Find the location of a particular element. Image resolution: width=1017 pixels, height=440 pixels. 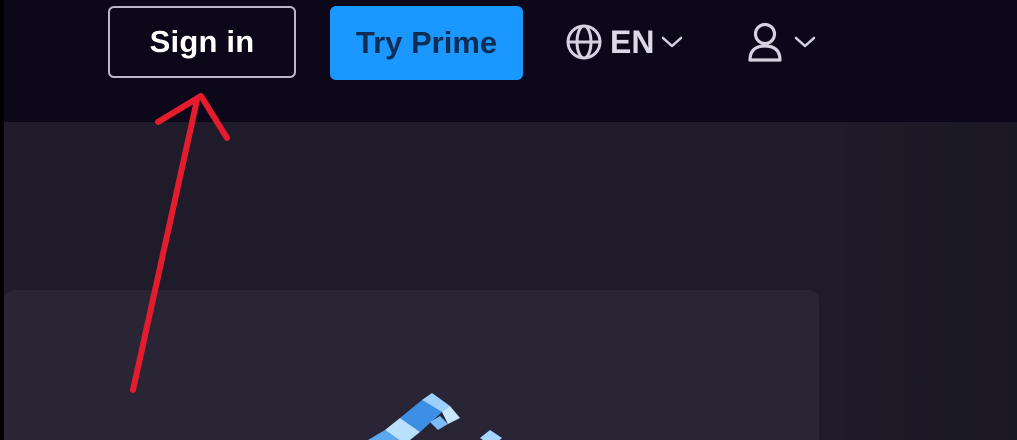

sign-in-button: Sign in is located at coordinates (202, 42).